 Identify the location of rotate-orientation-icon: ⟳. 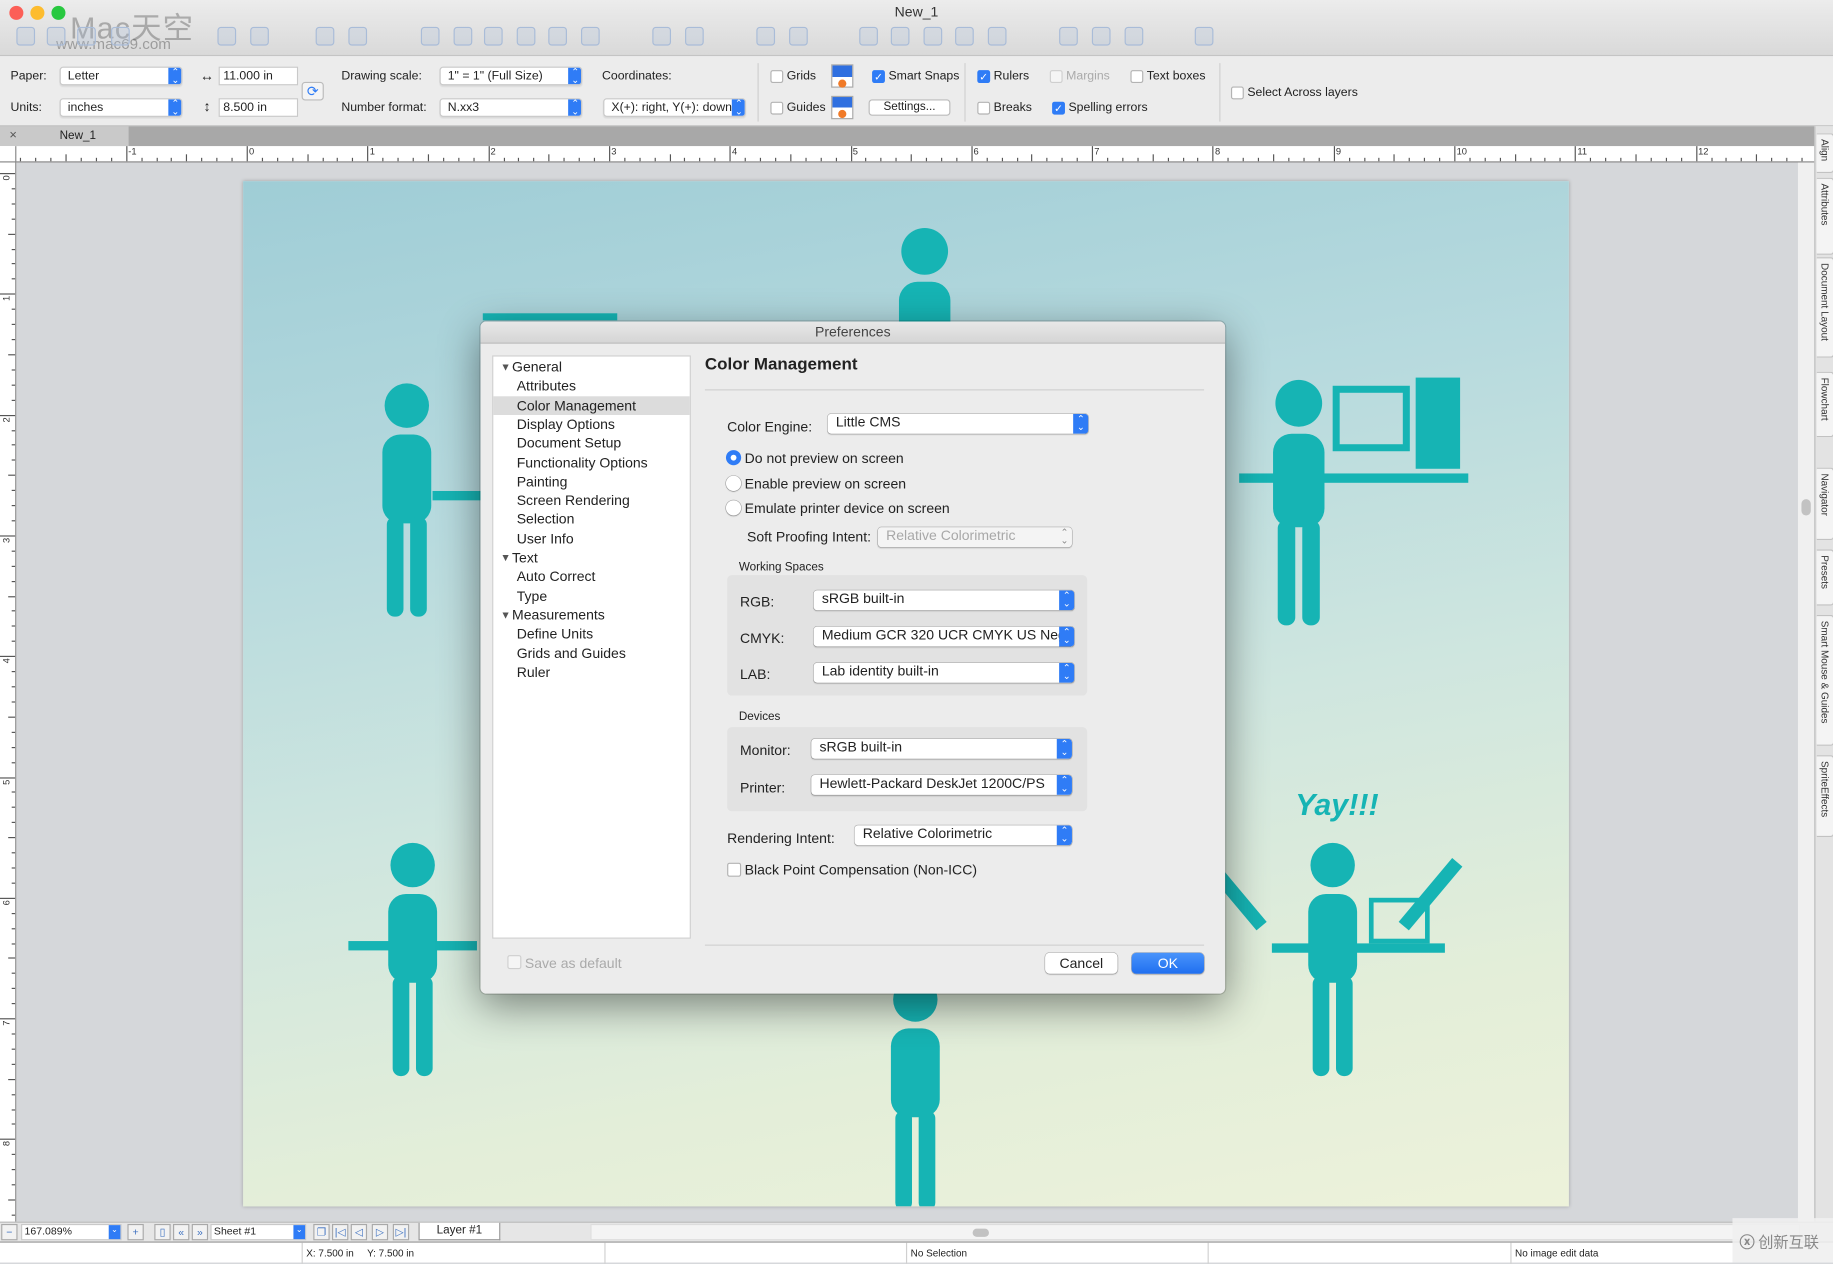
(312, 91).